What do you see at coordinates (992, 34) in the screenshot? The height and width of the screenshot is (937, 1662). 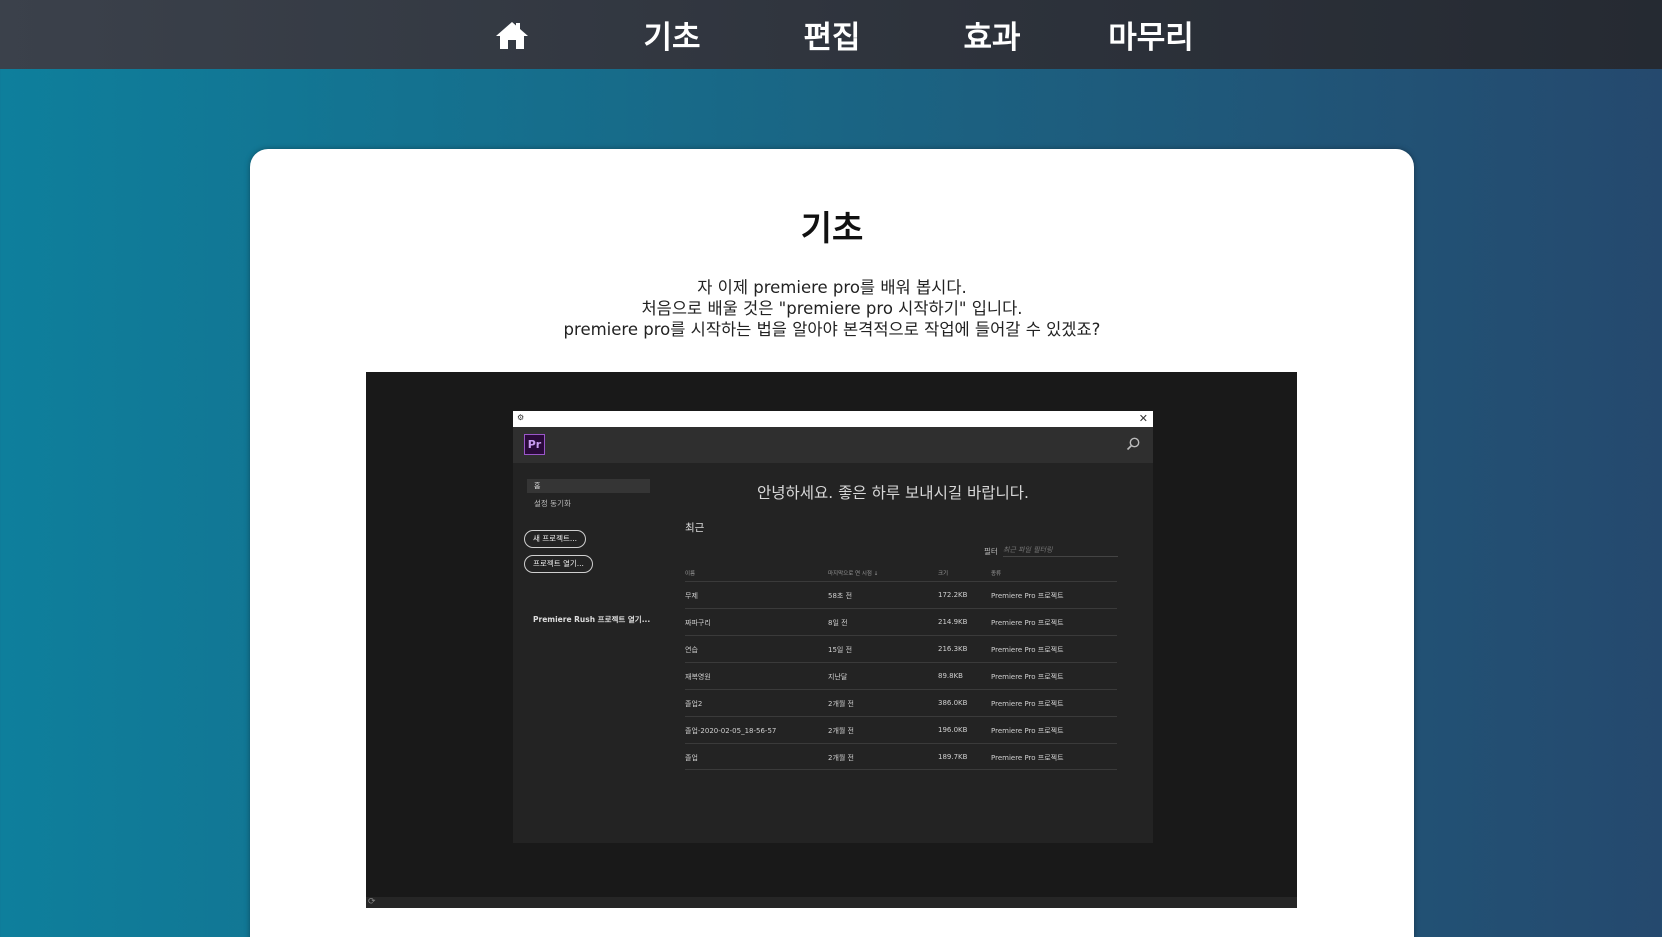 I see `nav-item-effects: 효과` at bounding box center [992, 34].